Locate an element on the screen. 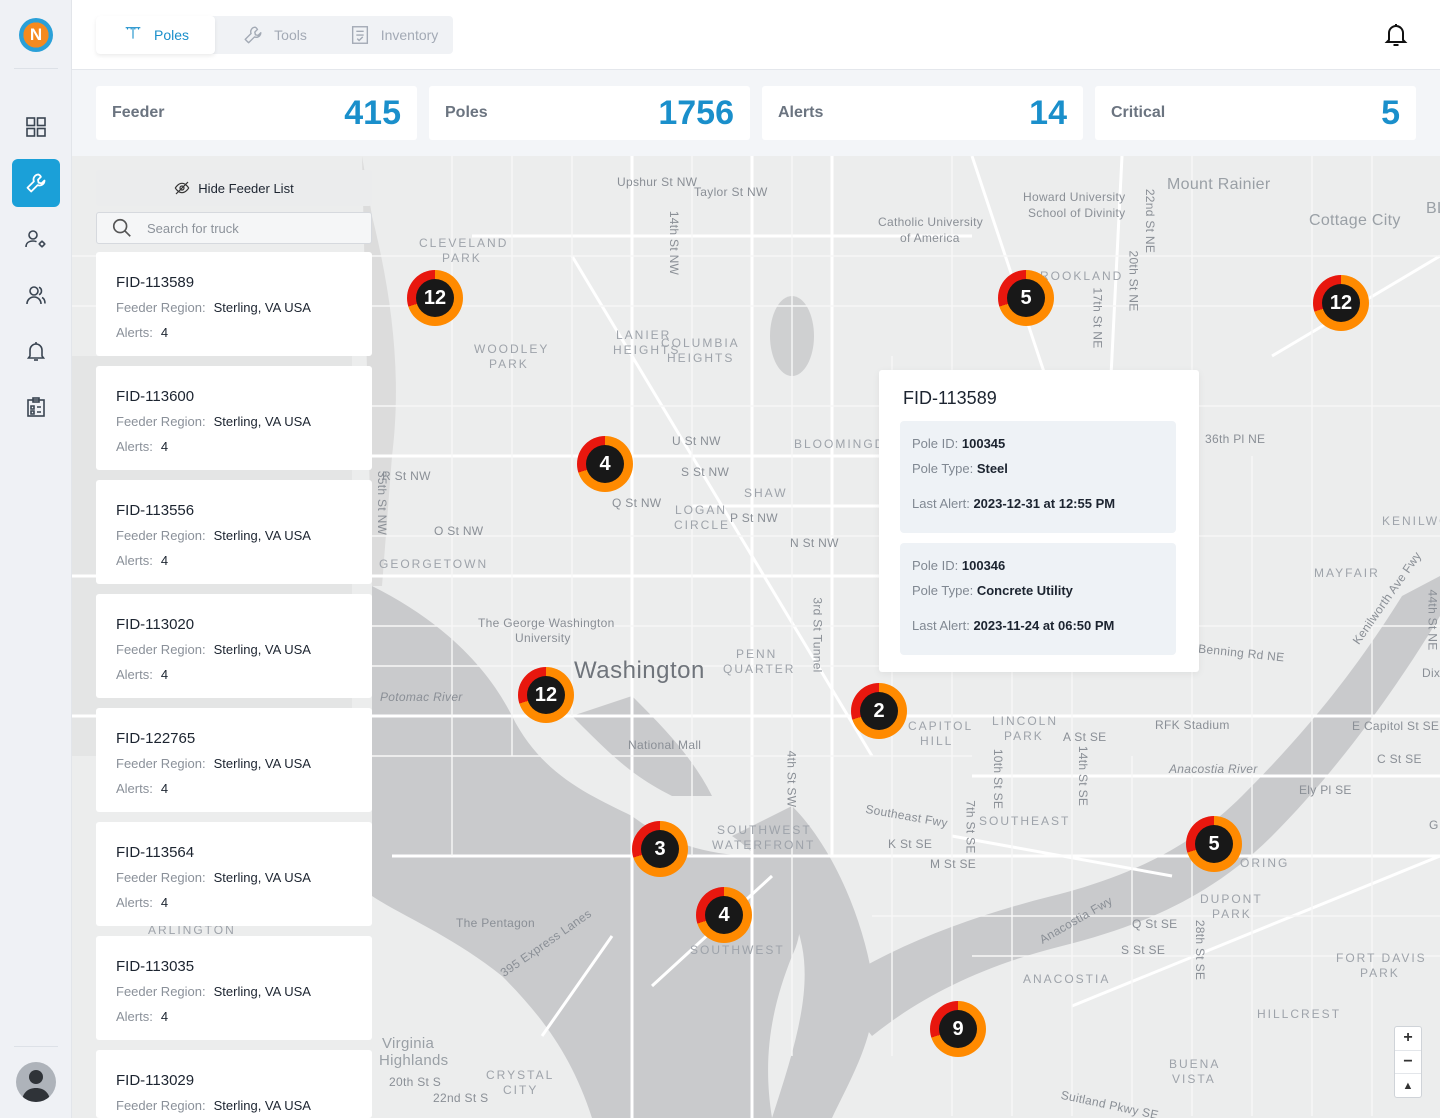 This screenshot has width=1440, height=1118. last-alert-value: 2023-12-31 at 12:55 PM is located at coordinates (1044, 503).